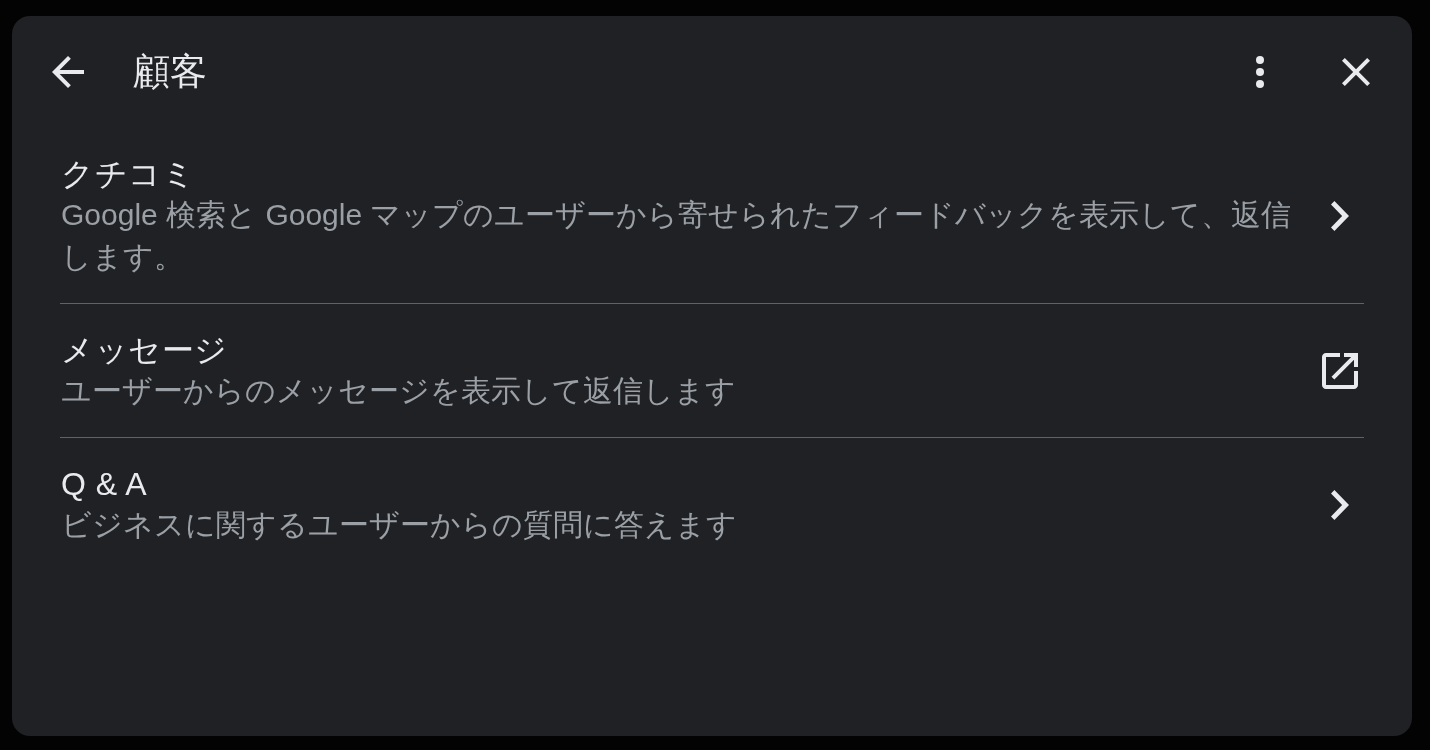  I want to click on item-title: クチコミ, so click(128, 174).